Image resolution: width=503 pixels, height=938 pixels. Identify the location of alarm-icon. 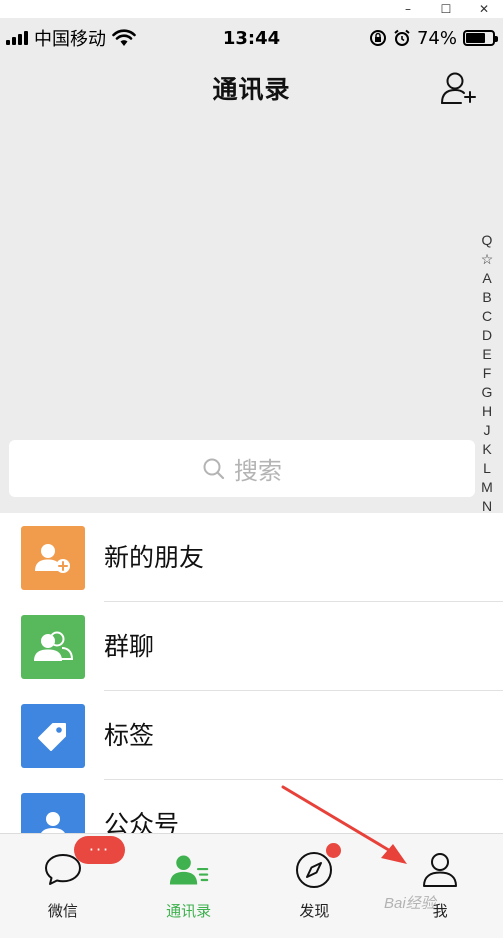
(402, 37).